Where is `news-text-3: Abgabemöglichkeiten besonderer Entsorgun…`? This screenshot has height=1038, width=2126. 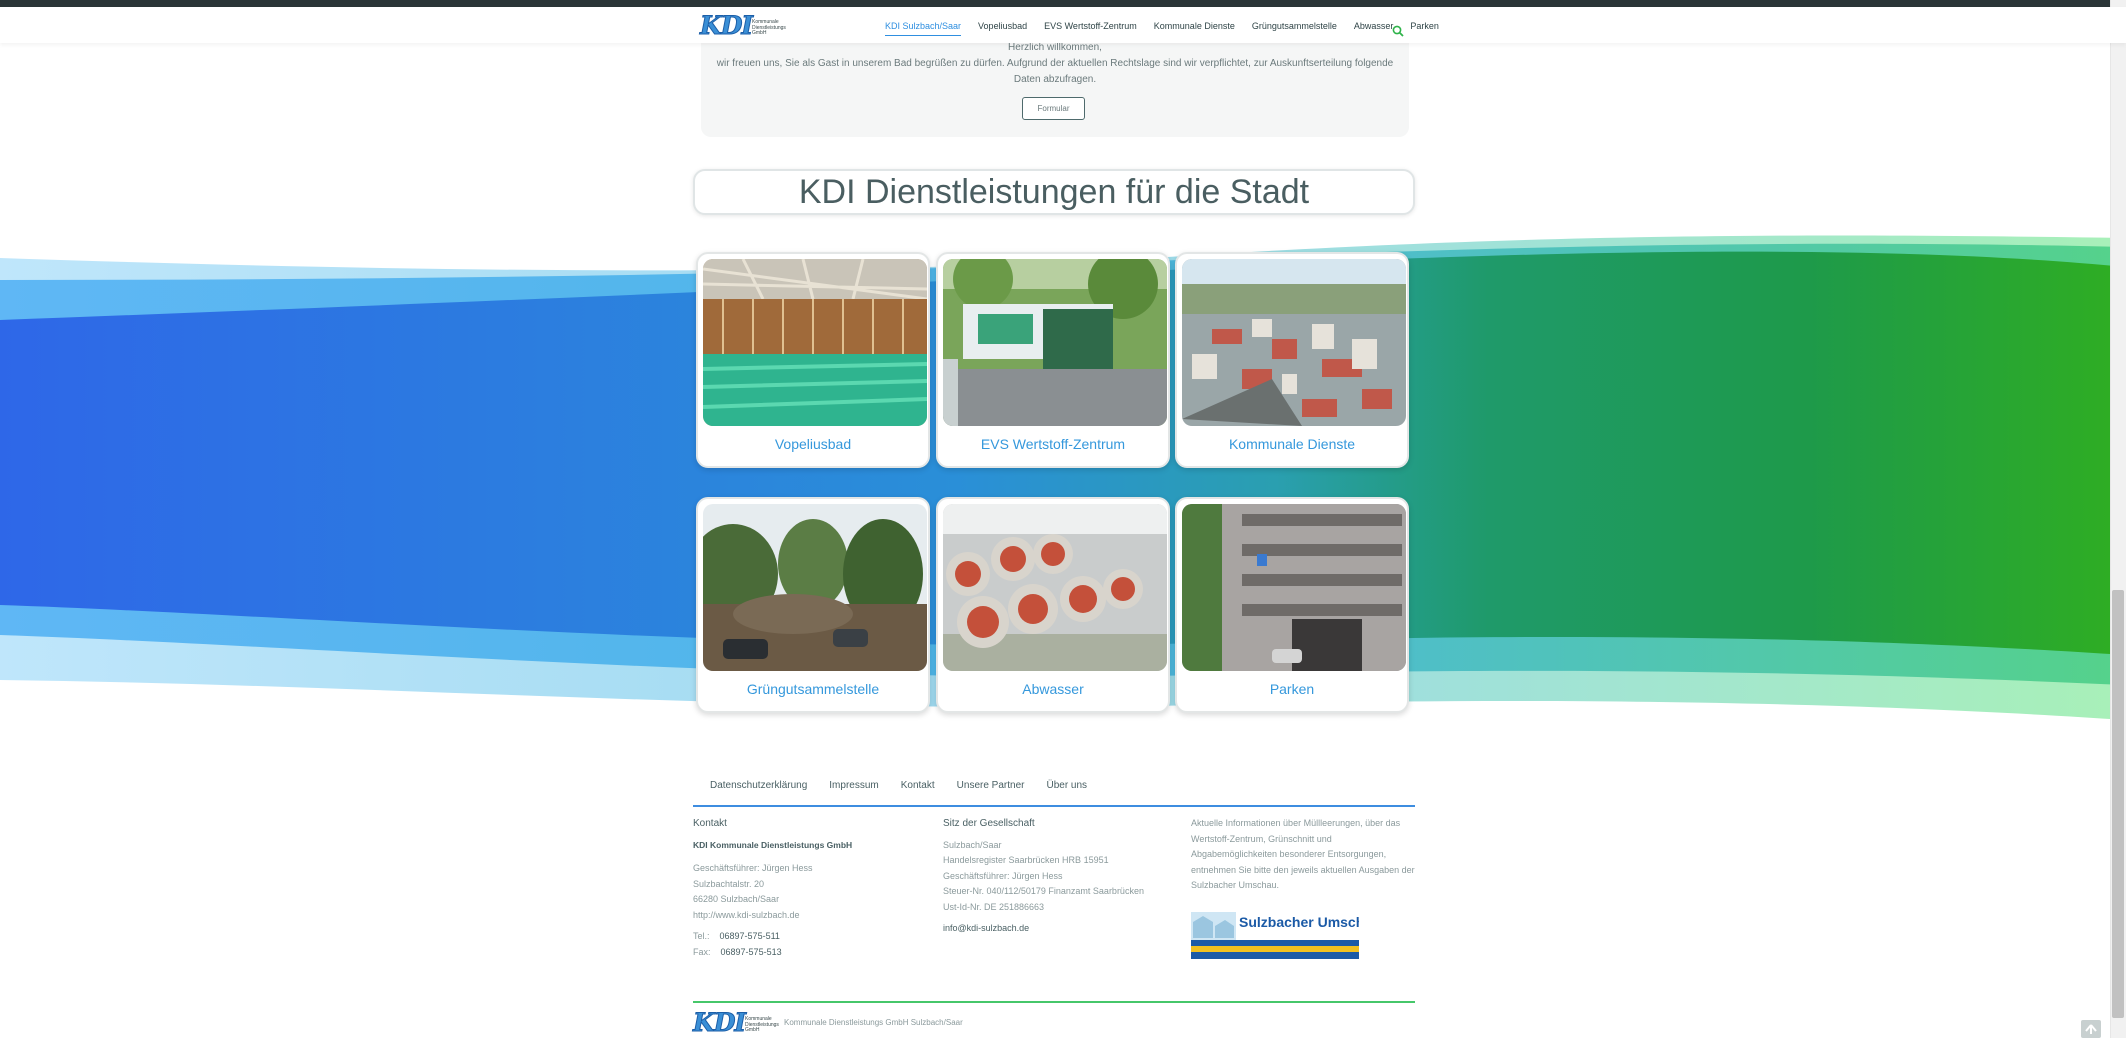 news-text-3: Abgabemöglichkeiten besonderer Entsorgun… is located at coordinates (1289, 854).